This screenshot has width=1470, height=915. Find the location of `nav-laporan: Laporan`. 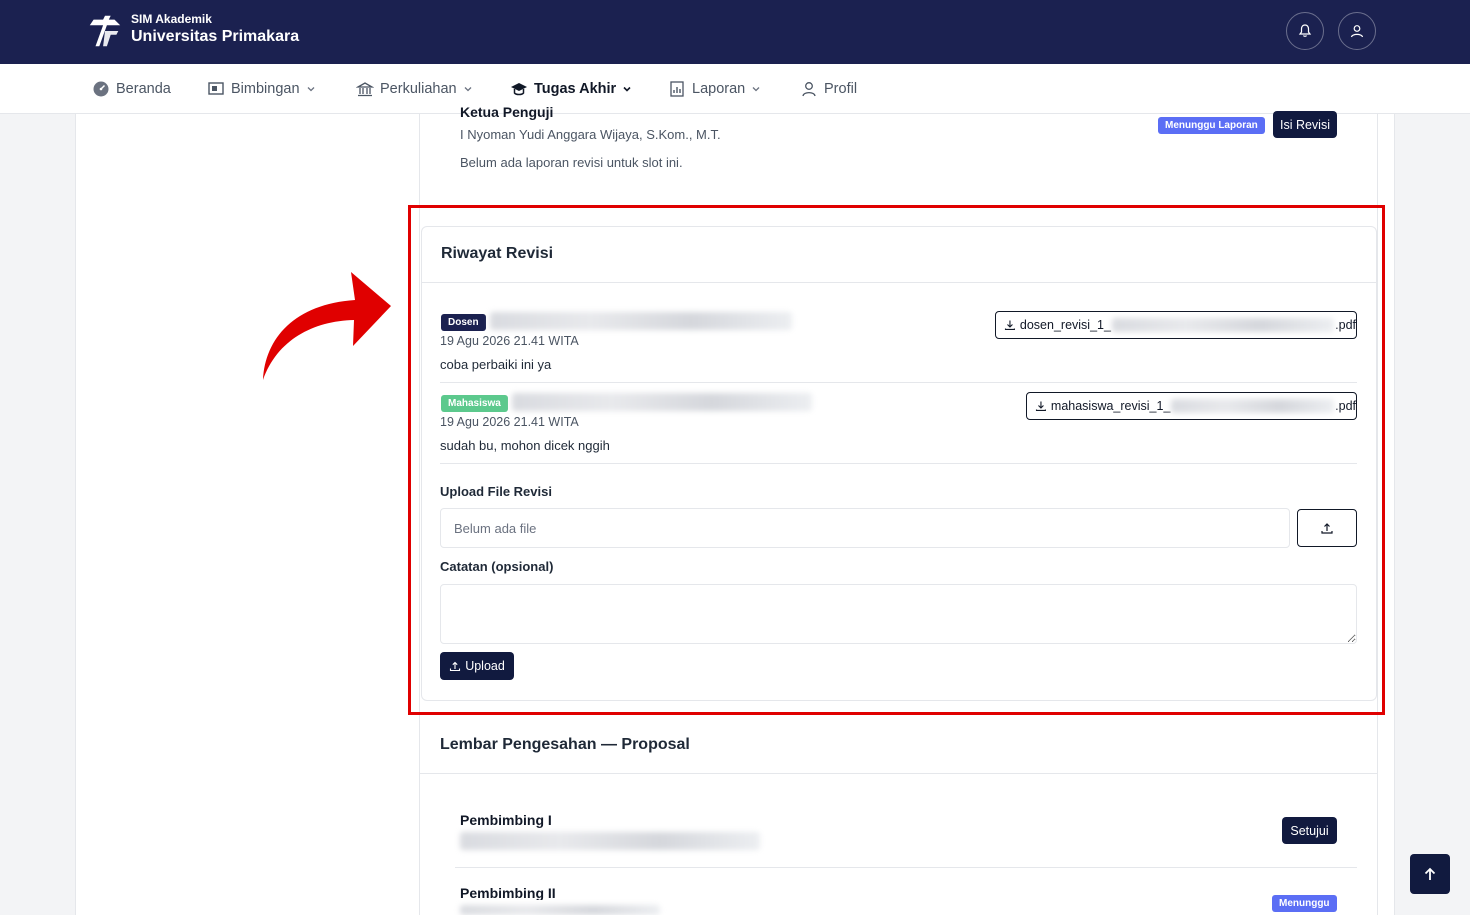

nav-laporan: Laporan is located at coordinates (714, 89).